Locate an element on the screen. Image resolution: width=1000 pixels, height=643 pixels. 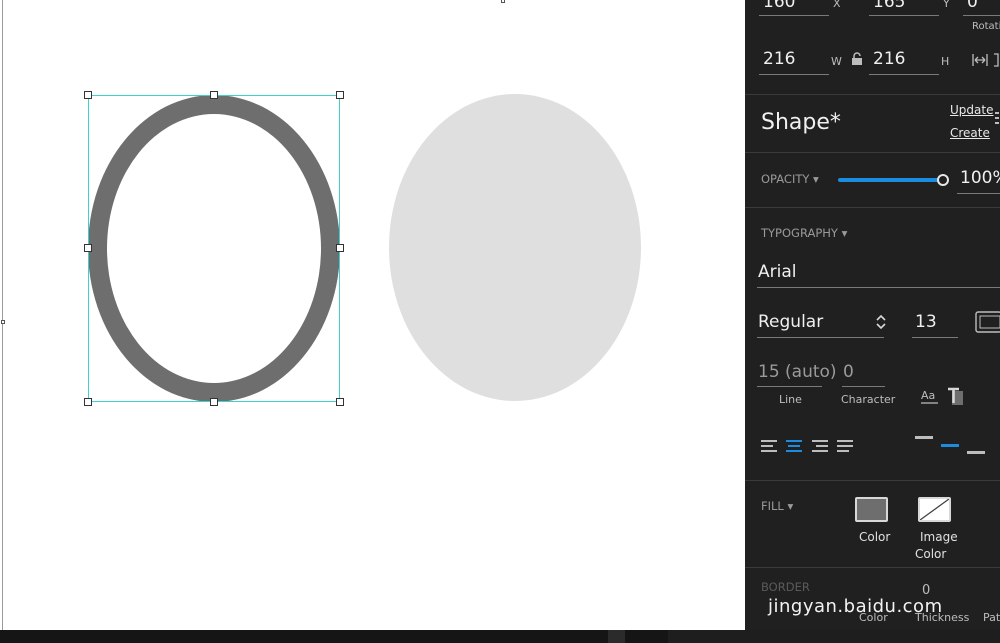
status-bar-segment is located at coordinates (616, 636).